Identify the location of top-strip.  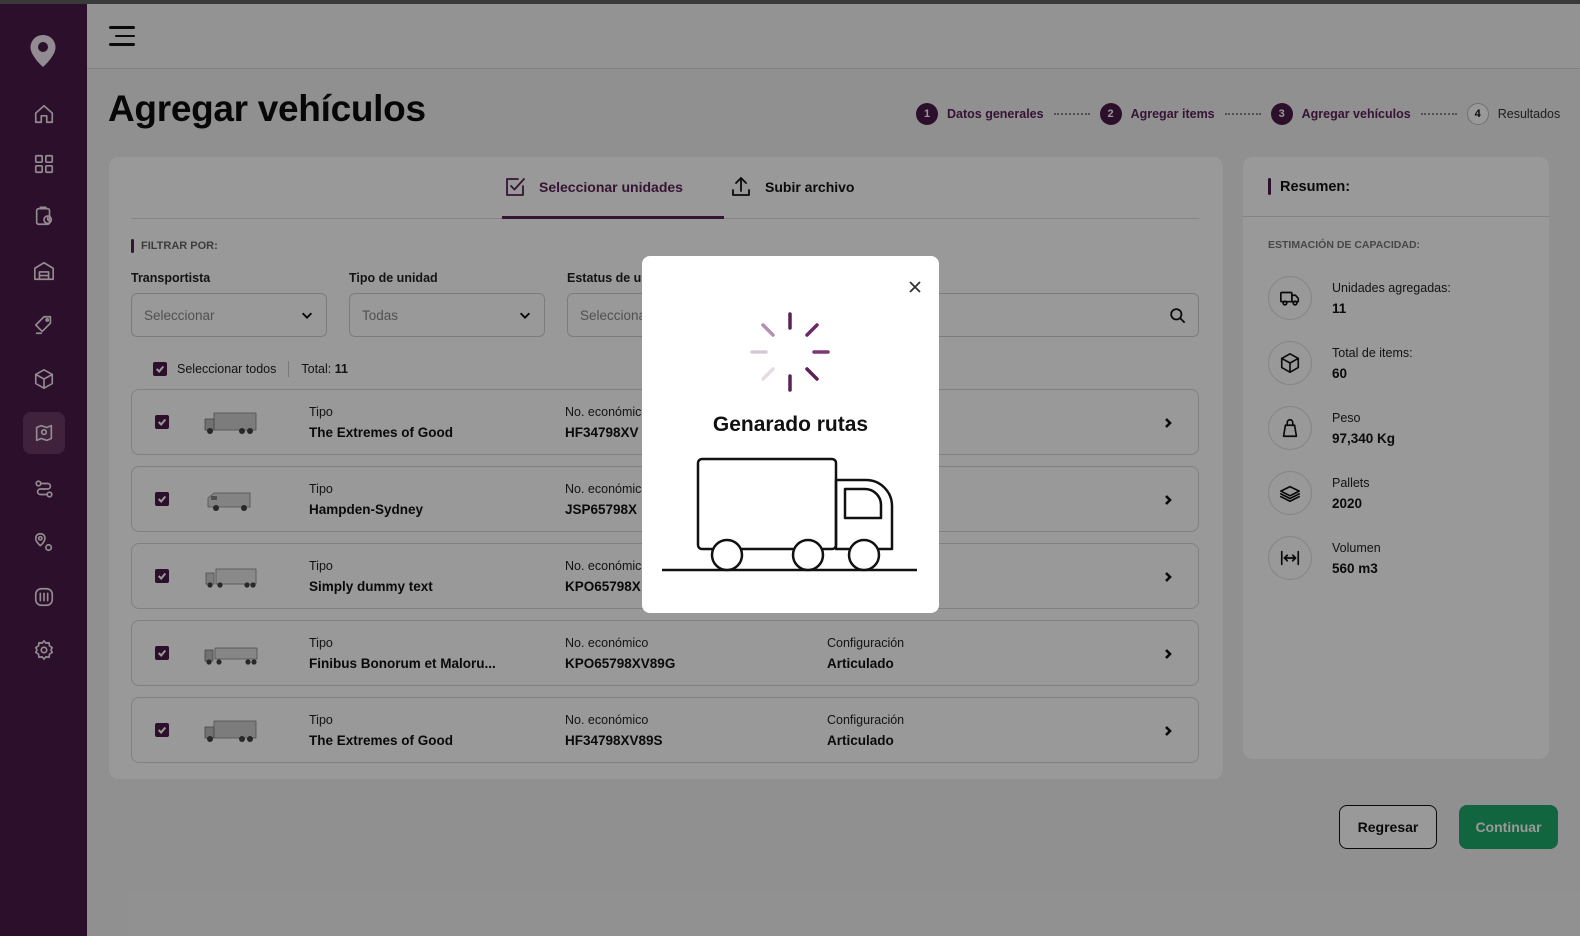
(790, 2).